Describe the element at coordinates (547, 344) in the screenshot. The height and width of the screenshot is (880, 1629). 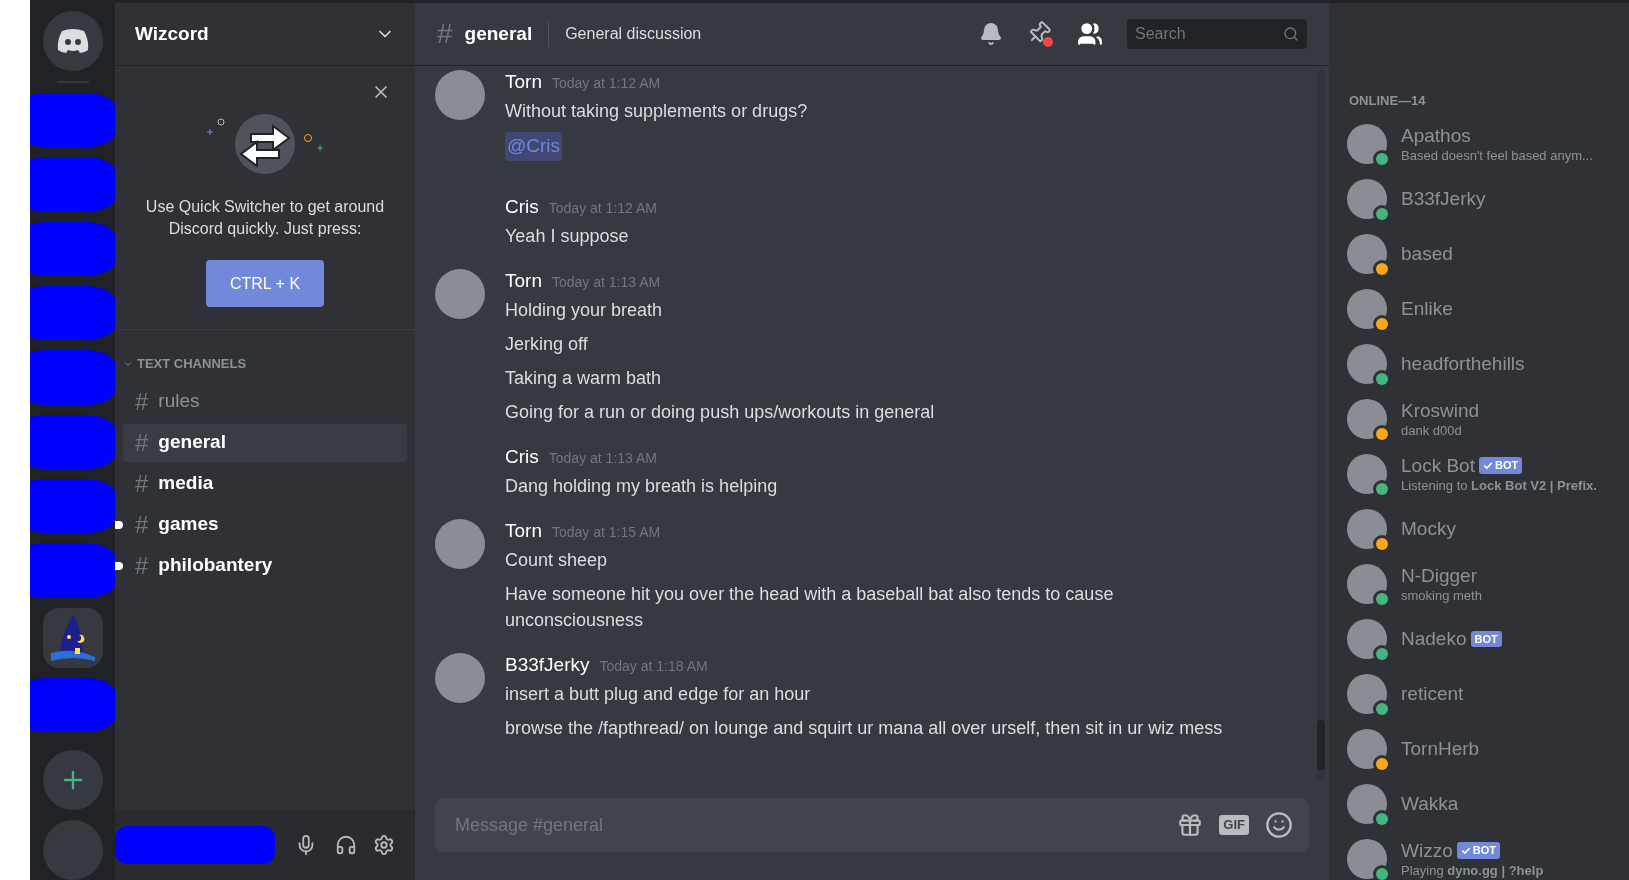
I see `message-text: Jerking off` at that location.